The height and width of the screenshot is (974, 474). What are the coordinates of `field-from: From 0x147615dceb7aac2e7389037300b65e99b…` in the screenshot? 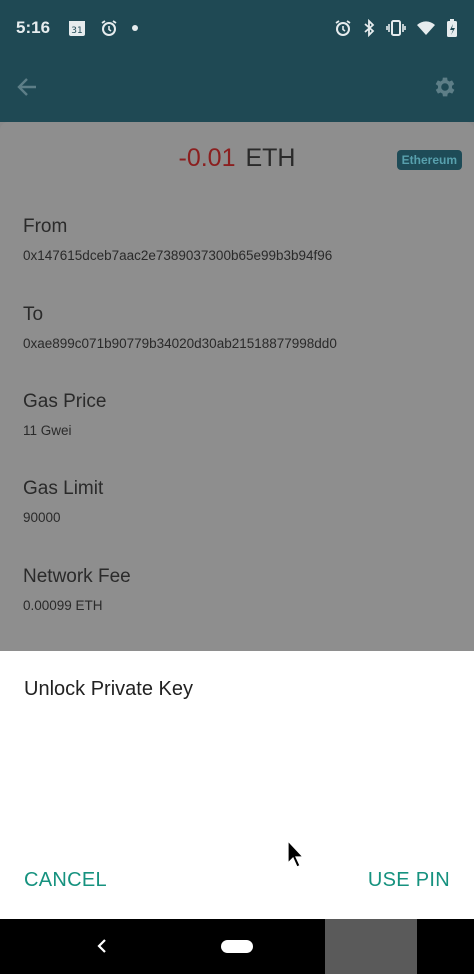 It's located at (243, 239).